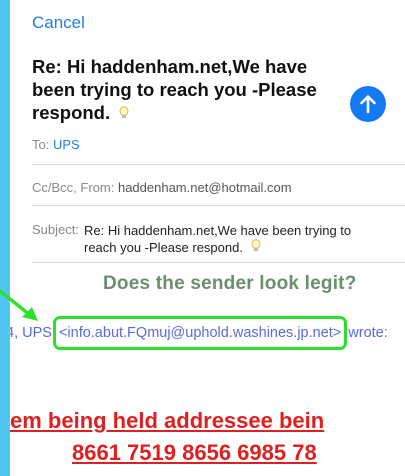 The image size is (405, 476). Describe the element at coordinates (31, 333) in the screenshot. I see `quoted-prefix: 4, UPS` at that location.